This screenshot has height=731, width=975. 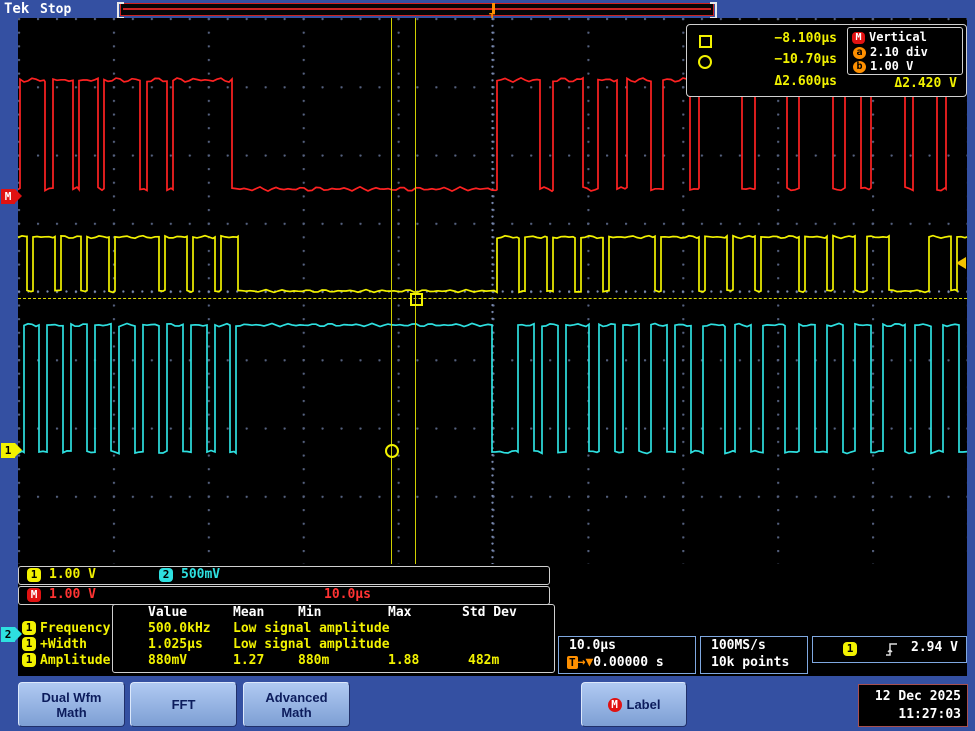 I want to click on record-bracket-left-icon, so click(x=120, y=10).